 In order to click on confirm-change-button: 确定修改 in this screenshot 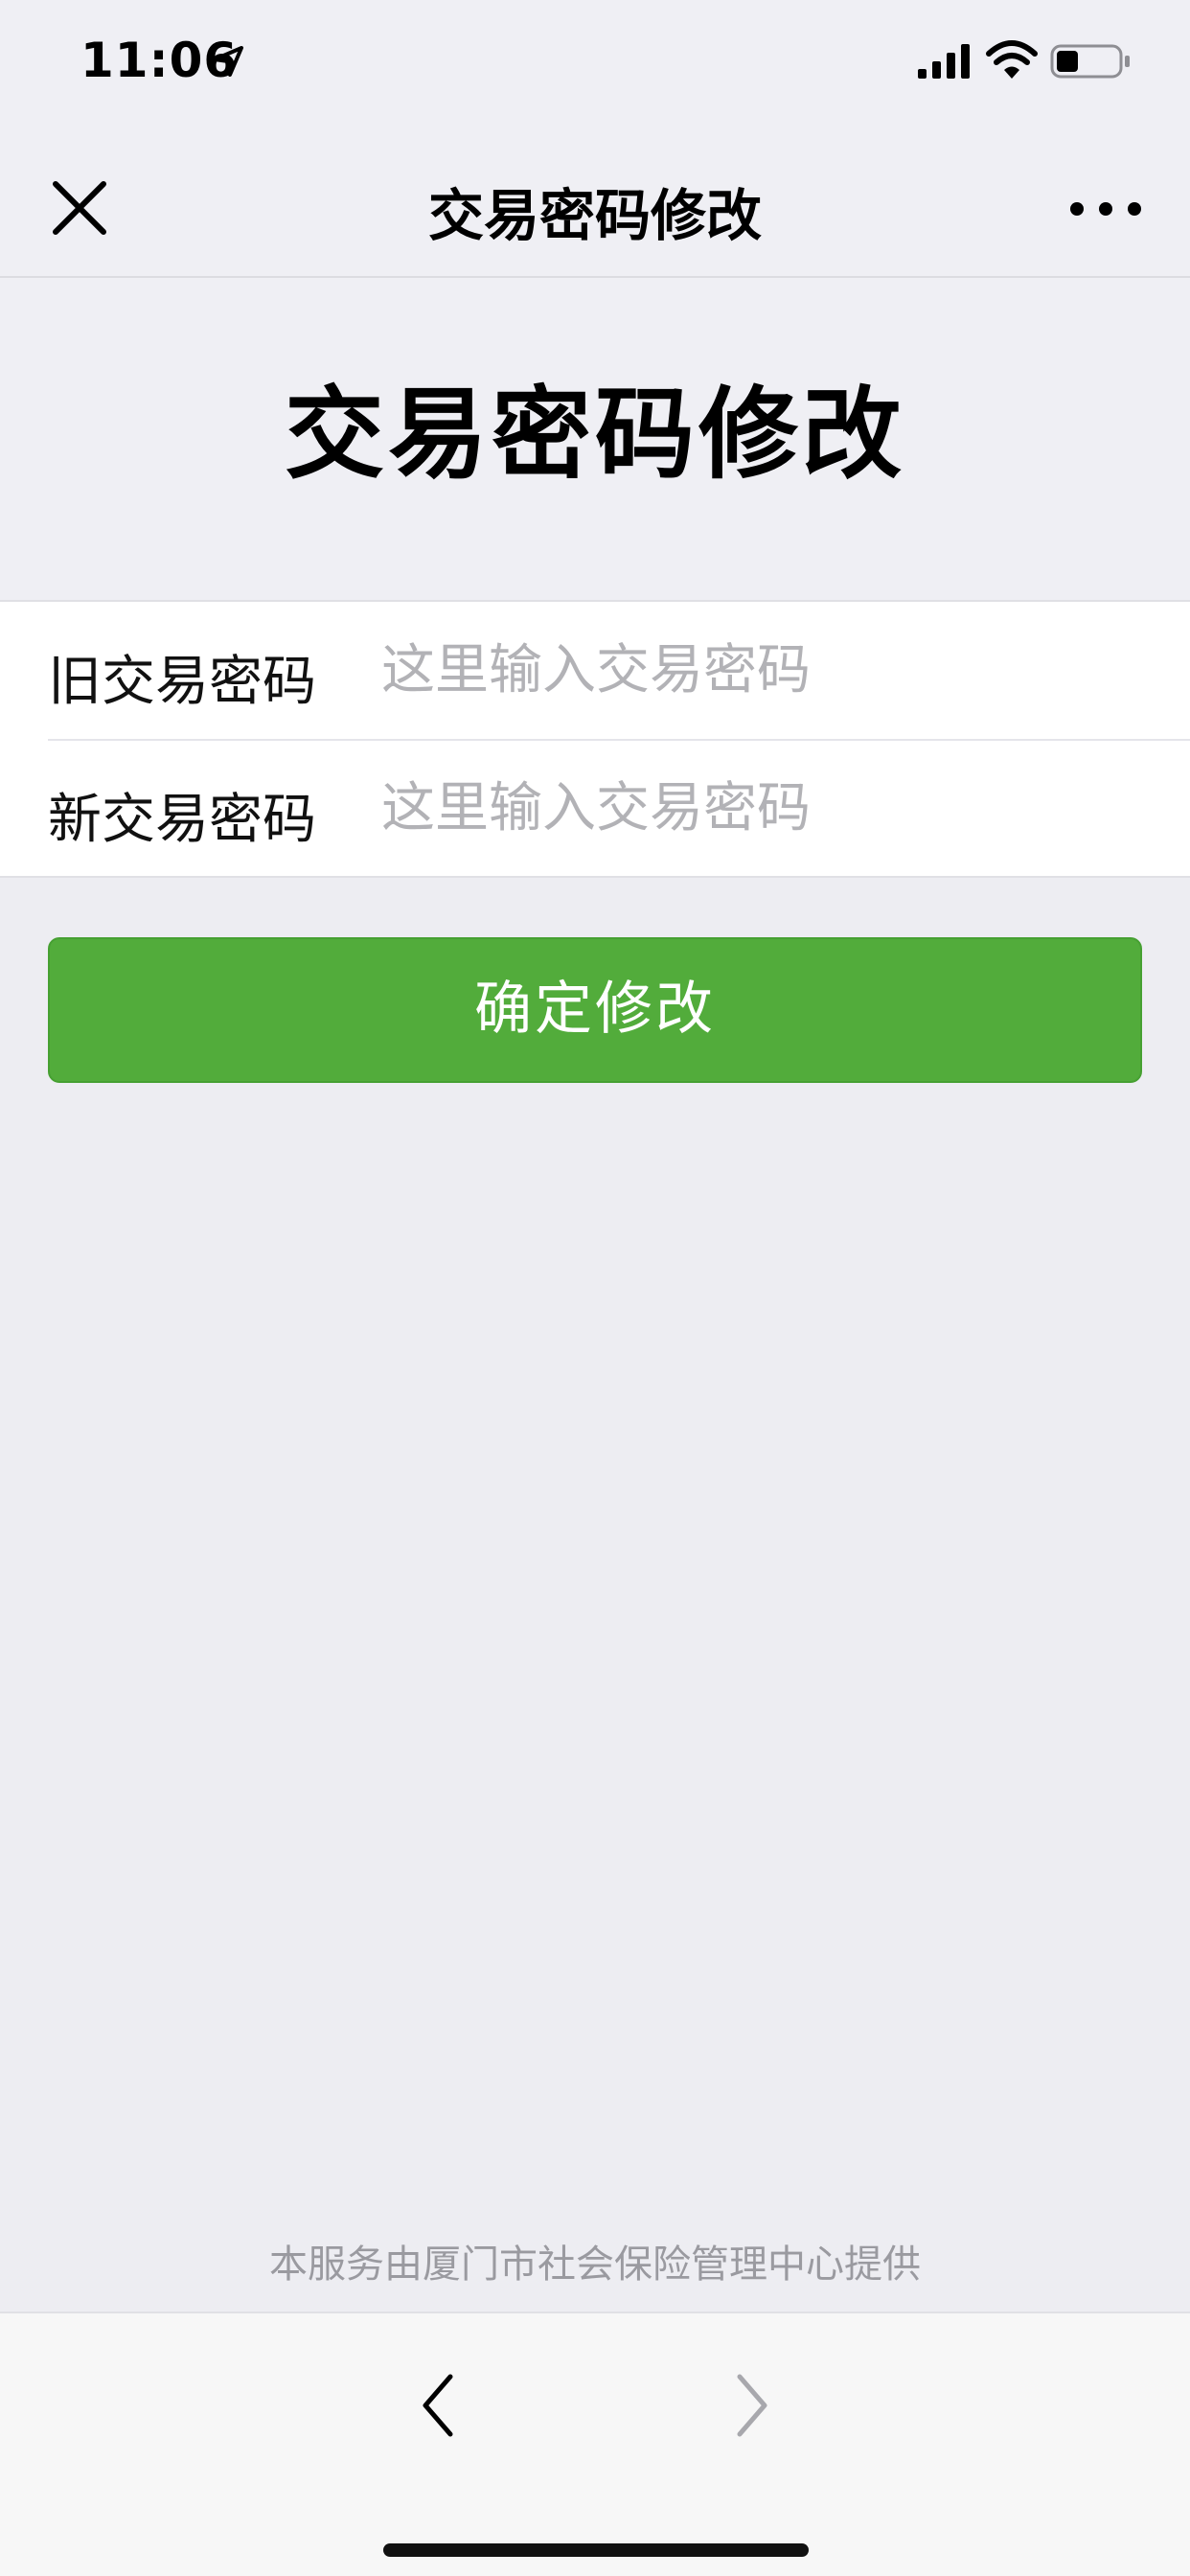, I will do `click(595, 1010)`.